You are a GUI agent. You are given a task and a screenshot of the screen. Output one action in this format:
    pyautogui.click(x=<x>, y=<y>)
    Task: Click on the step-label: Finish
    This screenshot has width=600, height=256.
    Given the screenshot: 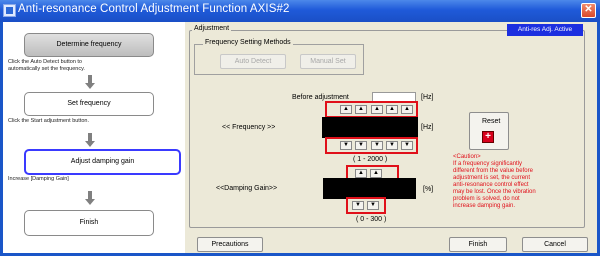 What is the action you would take?
    pyautogui.click(x=89, y=222)
    